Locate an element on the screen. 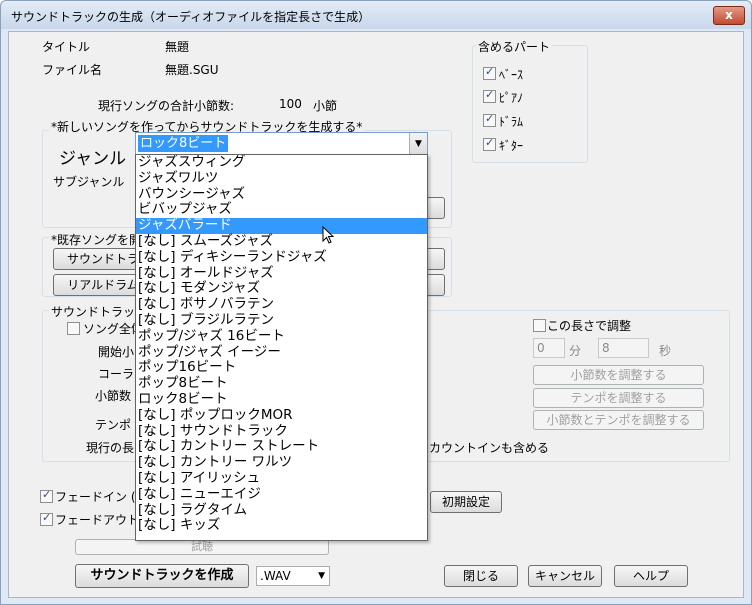  close-button: 閉じる is located at coordinates (481, 576).